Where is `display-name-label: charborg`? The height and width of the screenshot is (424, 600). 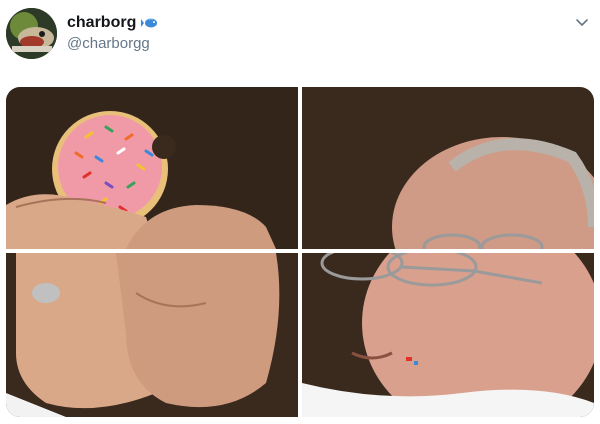
display-name-label: charborg is located at coordinates (102, 22).